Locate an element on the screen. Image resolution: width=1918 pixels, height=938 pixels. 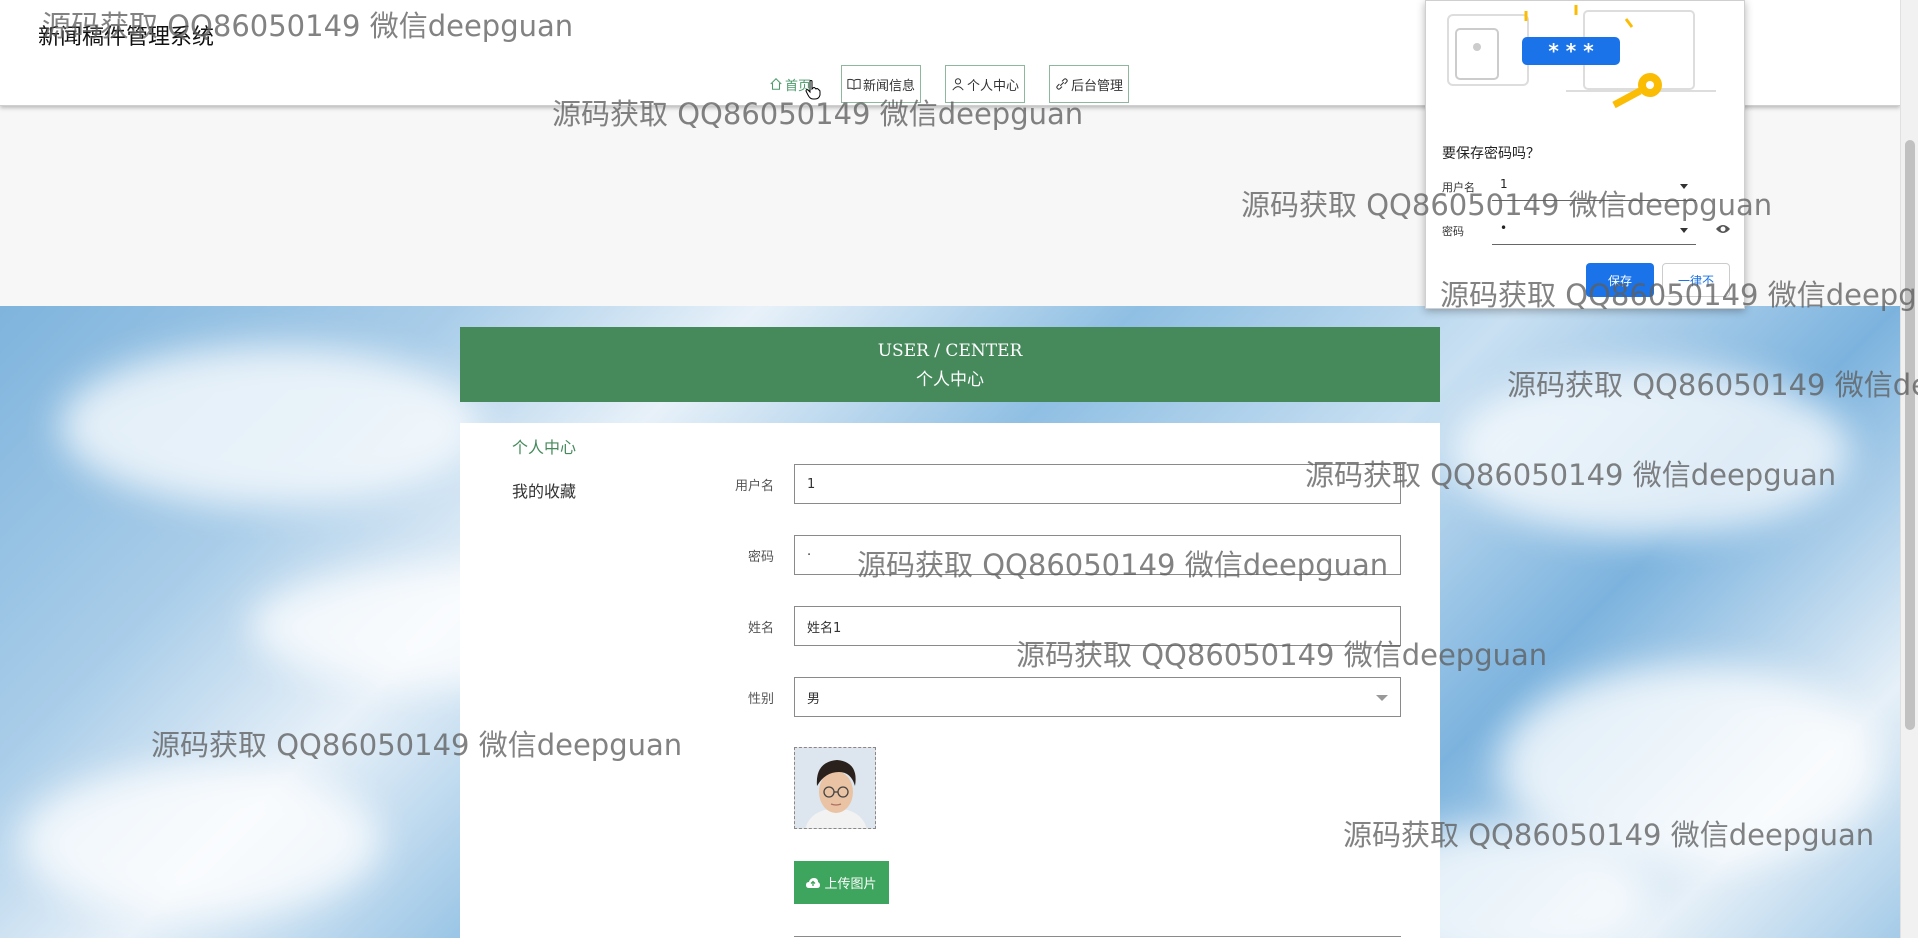
home-icon is located at coordinates (776, 84).